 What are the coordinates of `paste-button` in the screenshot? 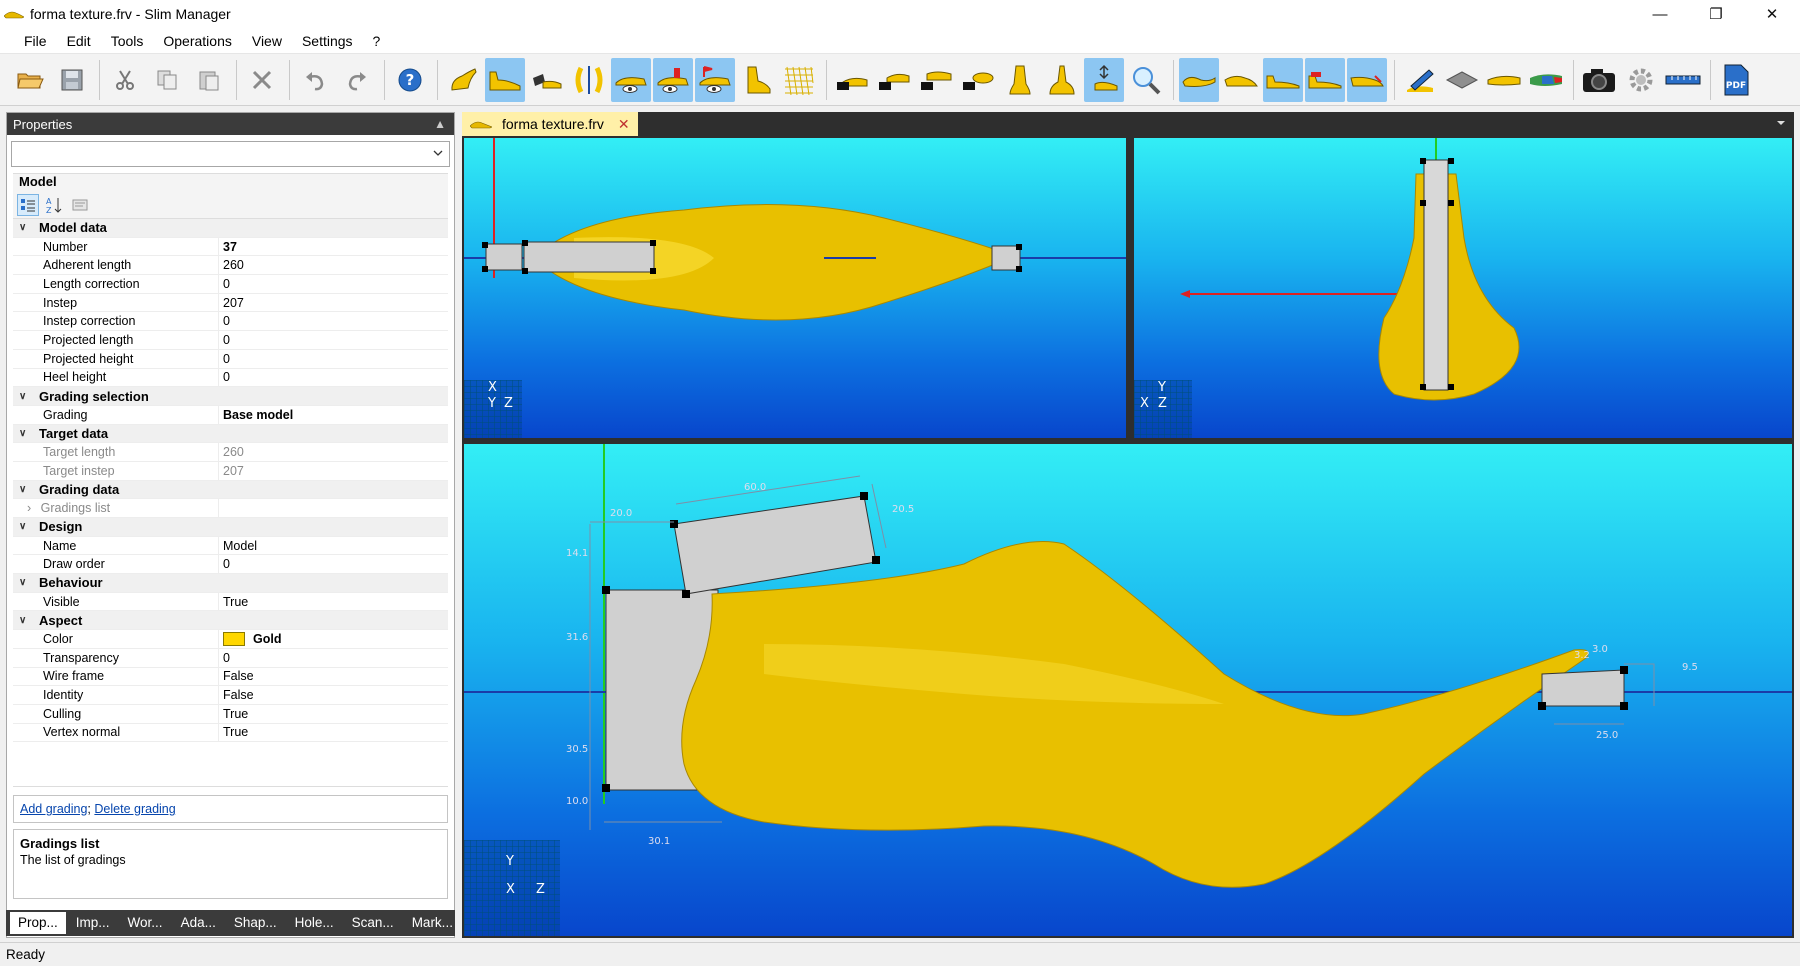 It's located at (209, 80).